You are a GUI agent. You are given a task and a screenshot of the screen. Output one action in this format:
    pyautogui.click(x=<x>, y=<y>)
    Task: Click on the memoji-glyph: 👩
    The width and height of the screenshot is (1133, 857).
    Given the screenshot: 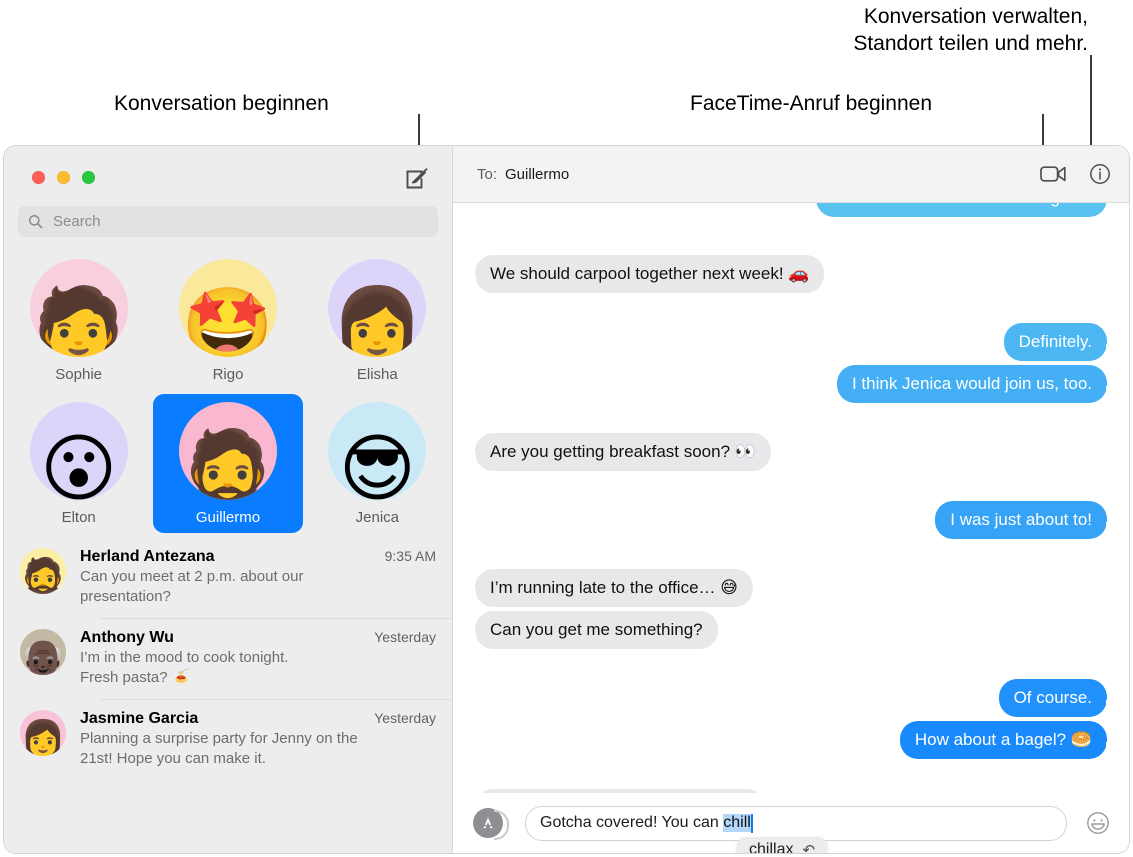 What is the action you would take?
    pyautogui.click(x=377, y=320)
    